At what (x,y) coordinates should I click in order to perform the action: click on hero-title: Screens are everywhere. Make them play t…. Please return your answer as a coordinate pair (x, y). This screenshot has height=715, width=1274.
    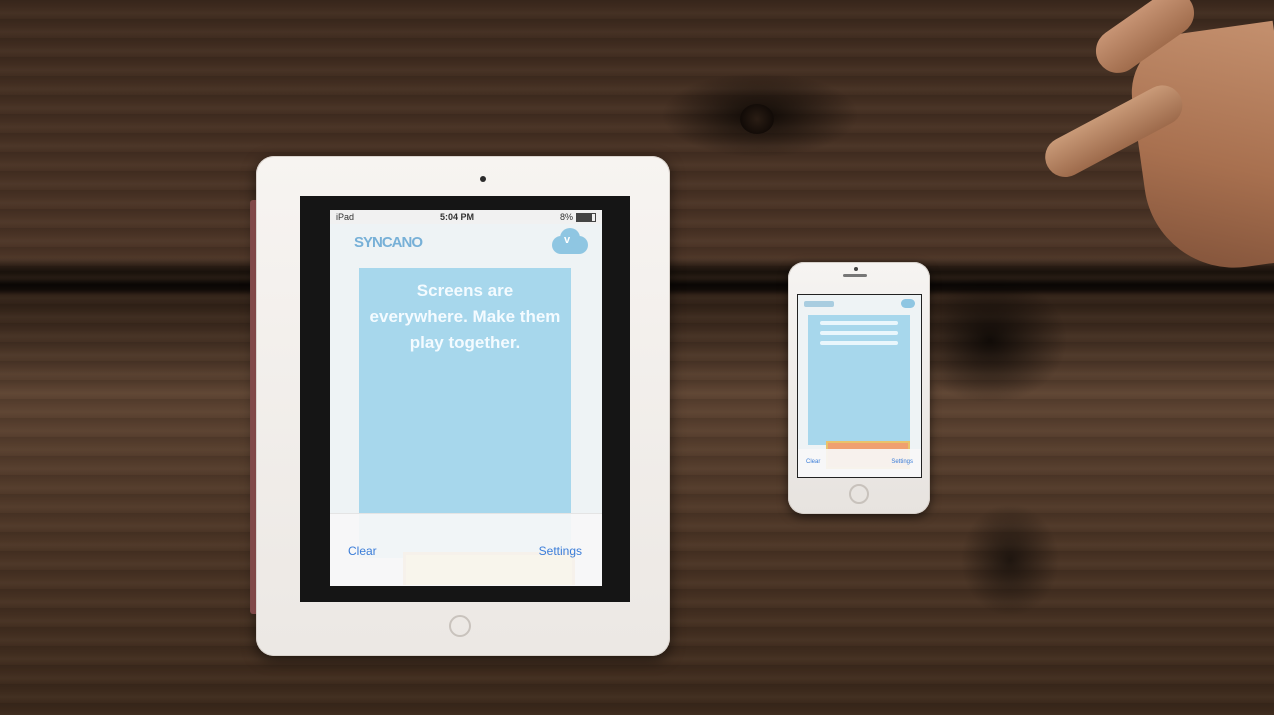
    Looking at the image, I should click on (465, 316).